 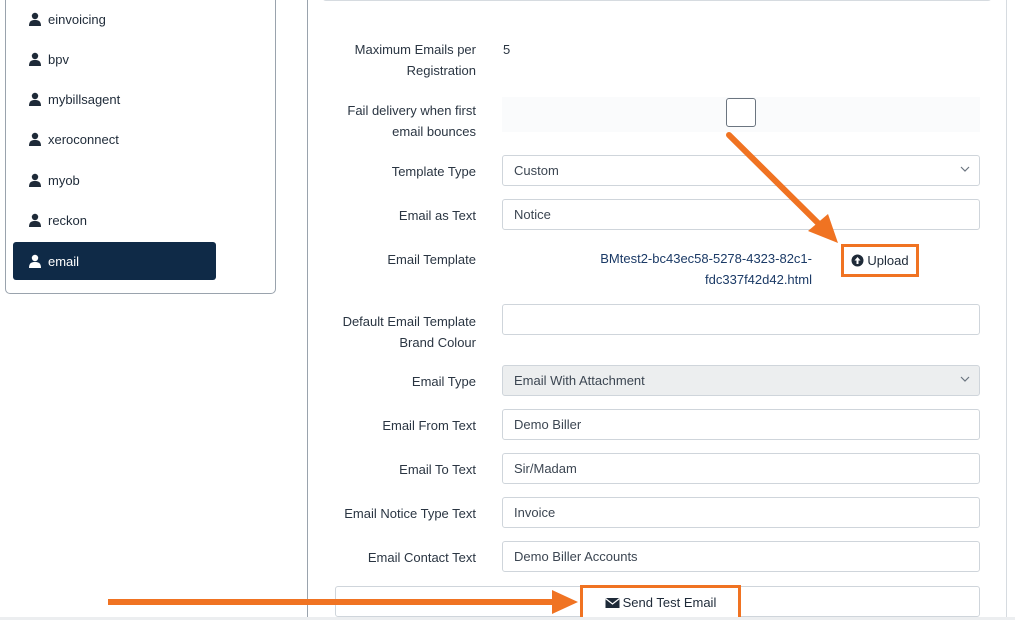 I want to click on contact-text-input: Demo Biller Accounts, so click(x=741, y=556).